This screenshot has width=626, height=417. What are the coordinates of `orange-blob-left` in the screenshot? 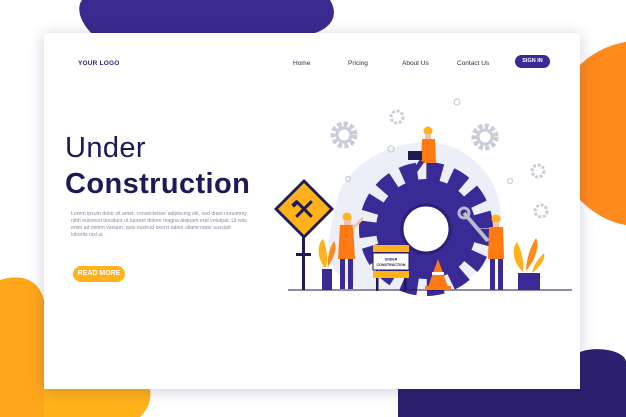 It's located at (22, 347).